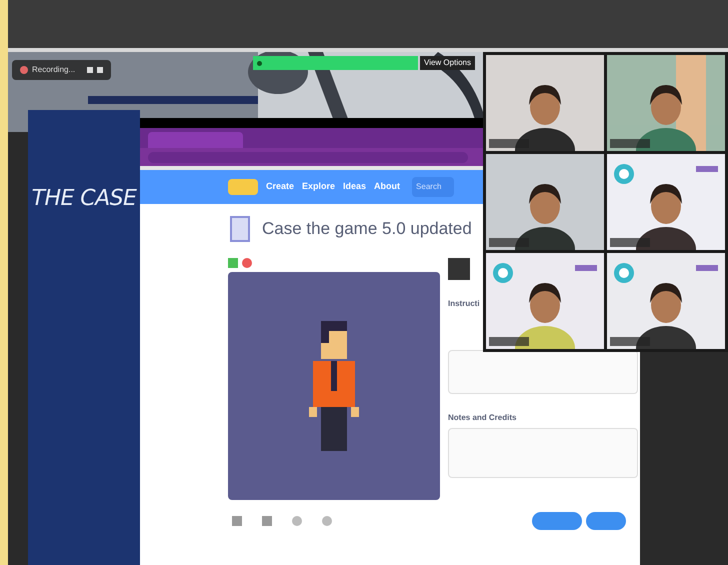  Describe the element at coordinates (280, 187) in the screenshot. I see `nav-link: Create` at that location.